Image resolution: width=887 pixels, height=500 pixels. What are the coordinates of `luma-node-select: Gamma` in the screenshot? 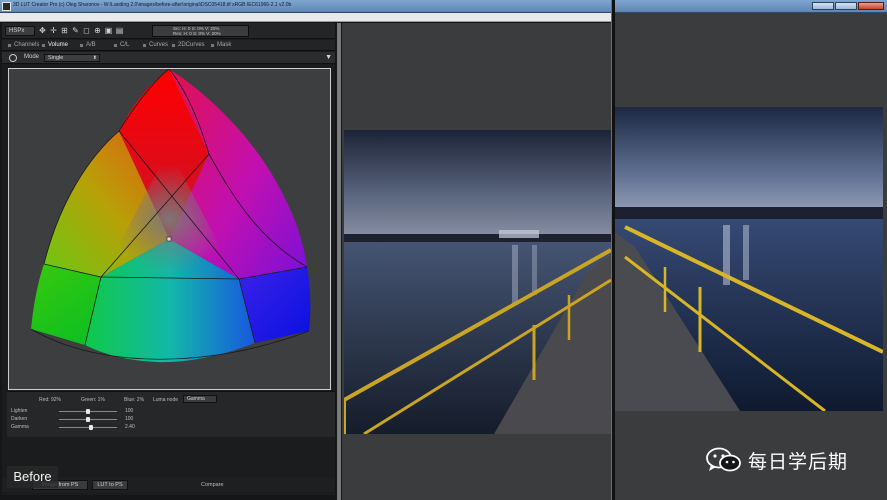 It's located at (200, 399).